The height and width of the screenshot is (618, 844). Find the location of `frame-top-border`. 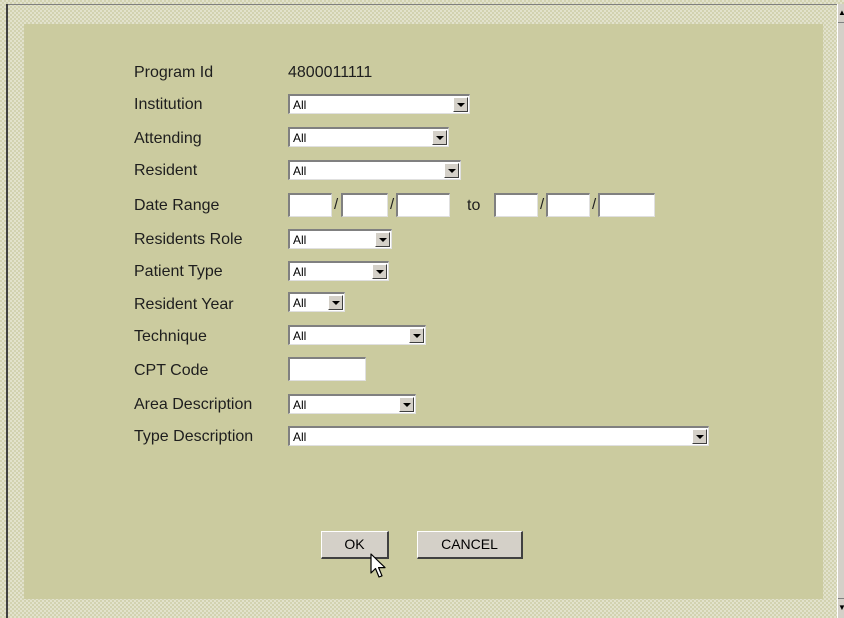

frame-top-border is located at coordinates (422, 4).